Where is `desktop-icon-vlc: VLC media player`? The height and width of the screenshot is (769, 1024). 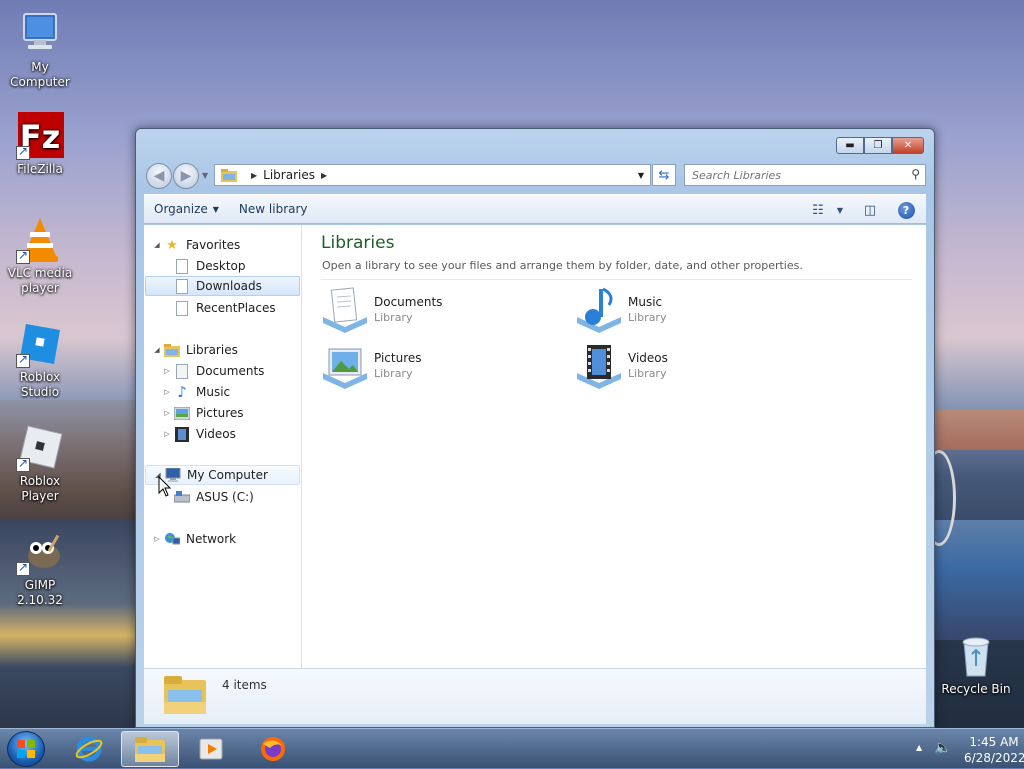 desktop-icon-vlc: VLC media player is located at coordinates (40, 256).